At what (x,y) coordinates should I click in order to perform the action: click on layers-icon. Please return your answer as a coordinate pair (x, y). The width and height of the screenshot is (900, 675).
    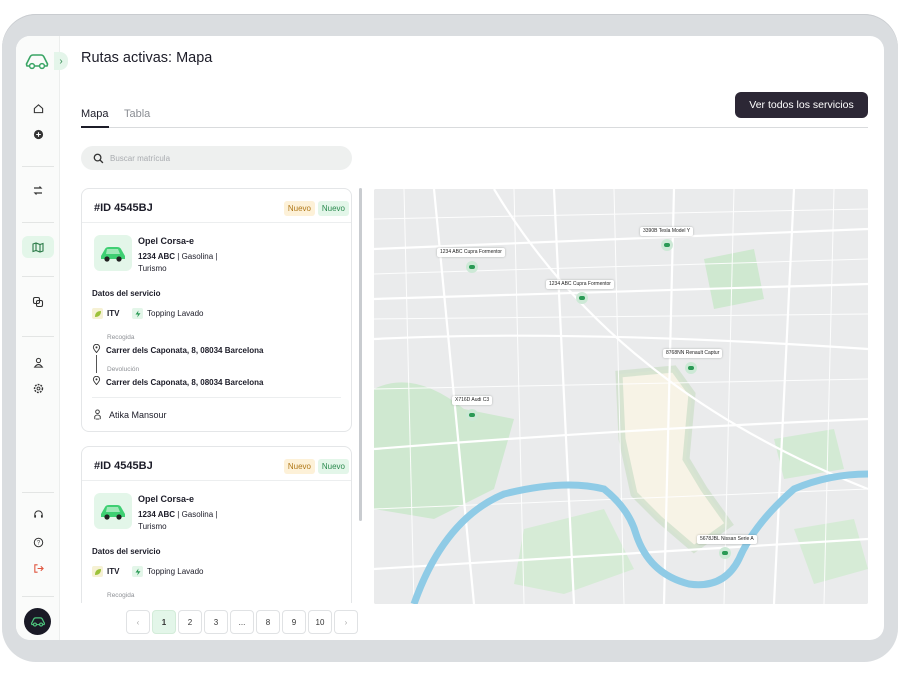
    Looking at the image, I should click on (38, 302).